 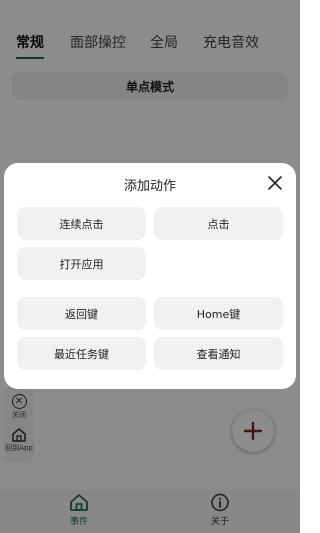 I want to click on action-back-key: 返回键, so click(x=81, y=313).